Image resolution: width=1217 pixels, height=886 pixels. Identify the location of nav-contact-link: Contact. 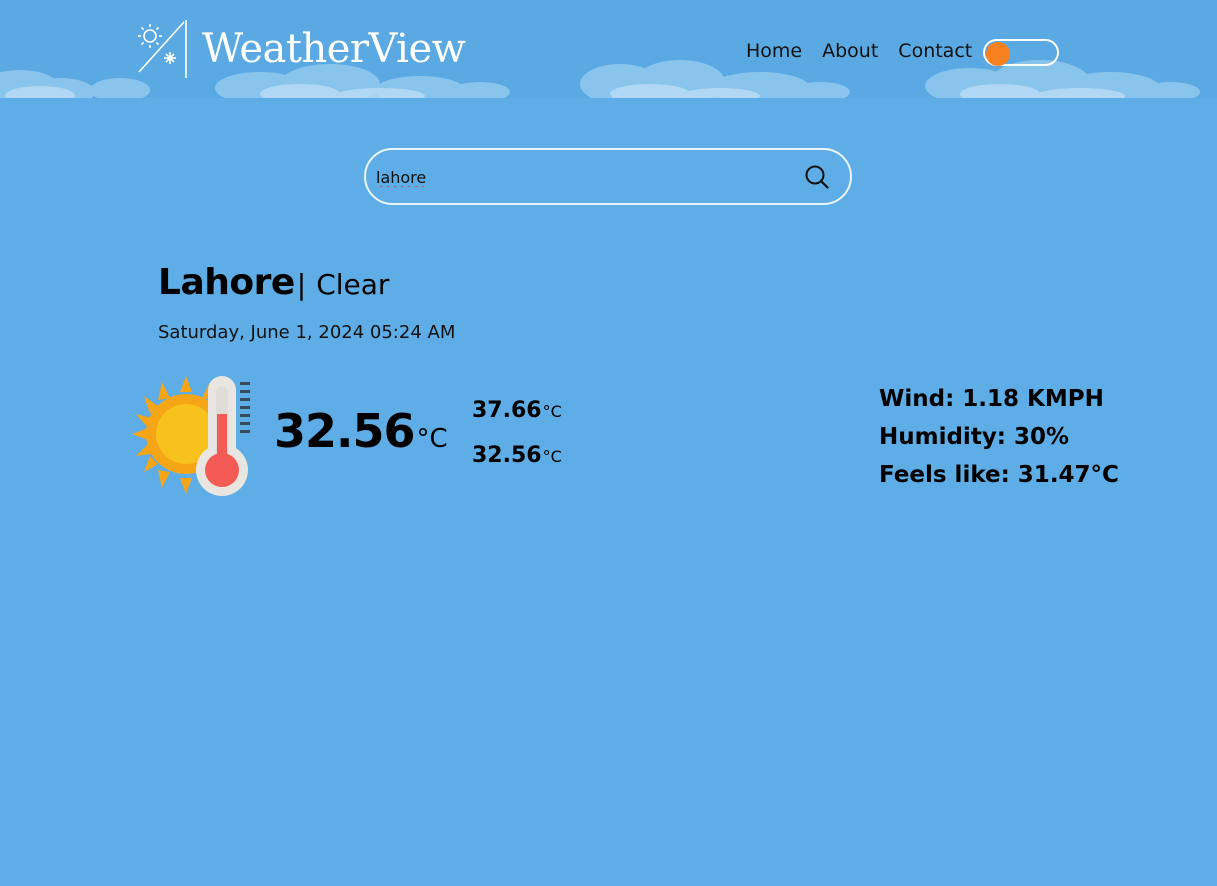
(935, 51).